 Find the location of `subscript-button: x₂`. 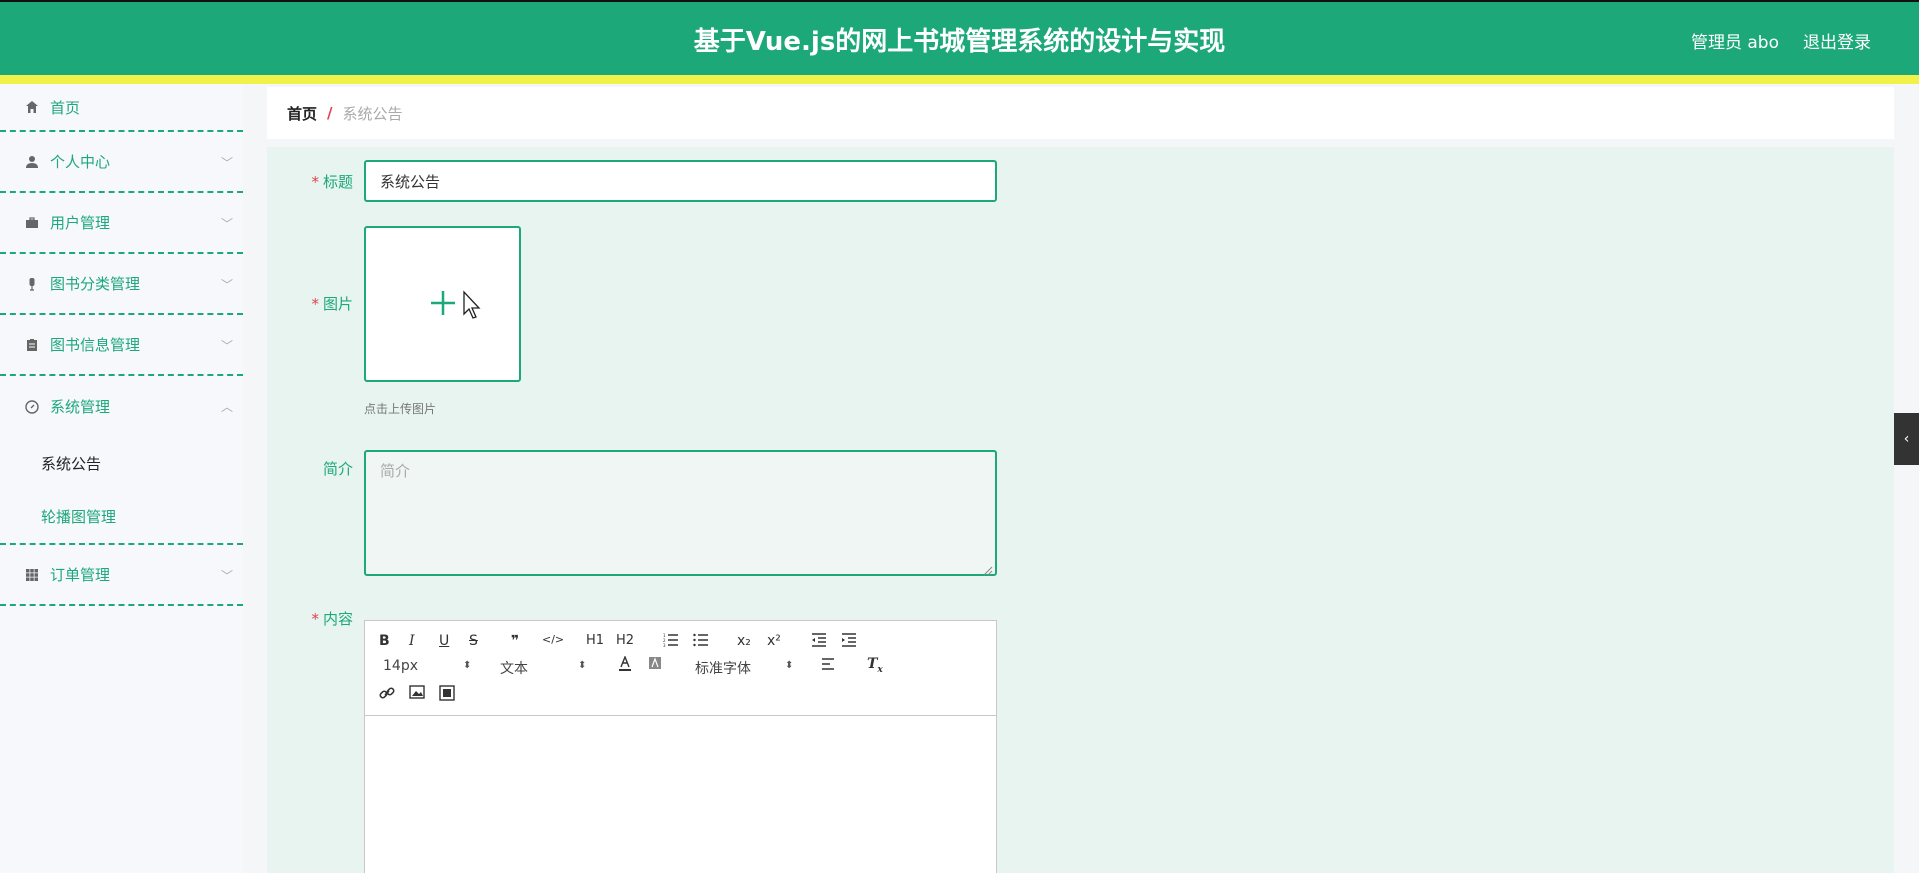

subscript-button: x₂ is located at coordinates (744, 641).